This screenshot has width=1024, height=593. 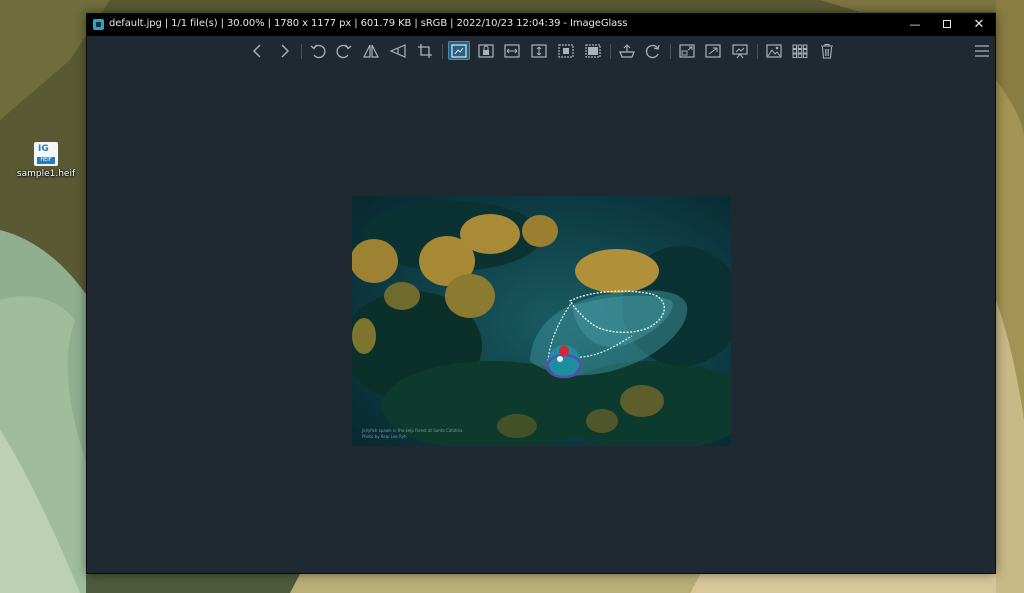 I want to click on auto-zoom-button, so click(x=459, y=50).